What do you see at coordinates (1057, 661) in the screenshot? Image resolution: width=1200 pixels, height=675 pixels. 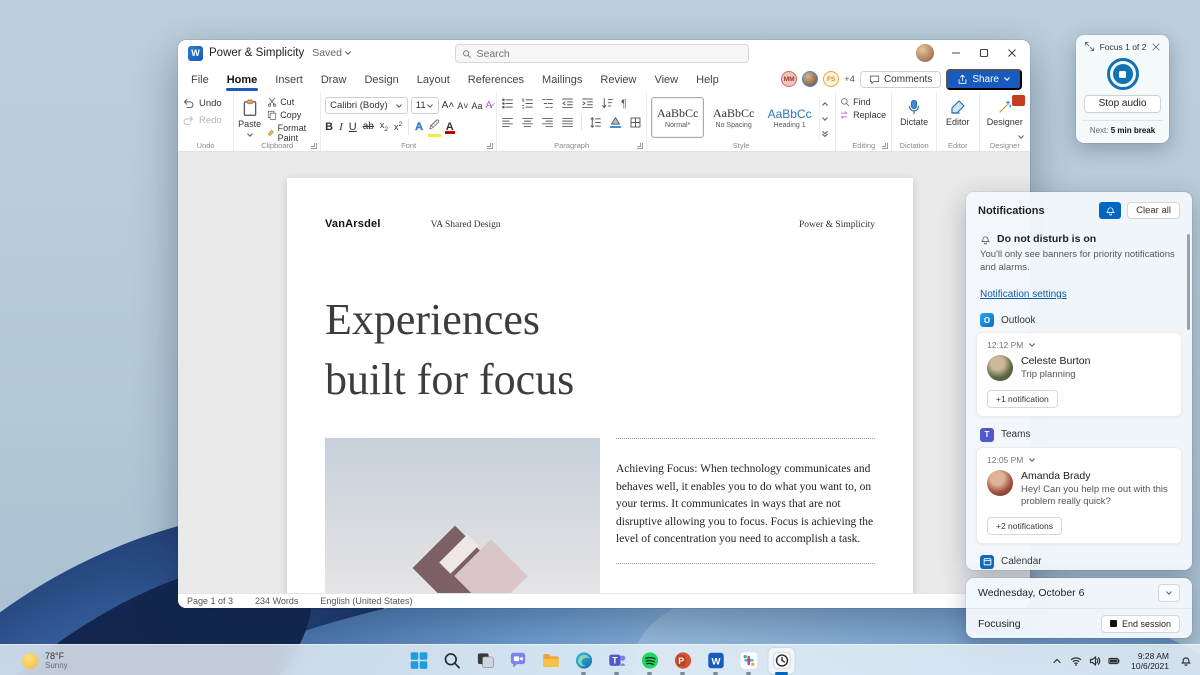 I see `show-hidden-icons-chevron` at bounding box center [1057, 661].